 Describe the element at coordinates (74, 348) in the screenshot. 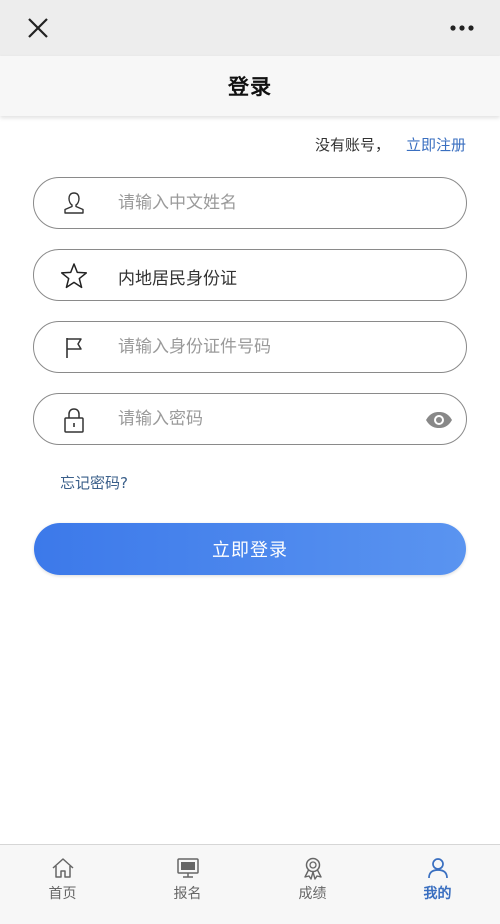

I see `flag-icon` at that location.